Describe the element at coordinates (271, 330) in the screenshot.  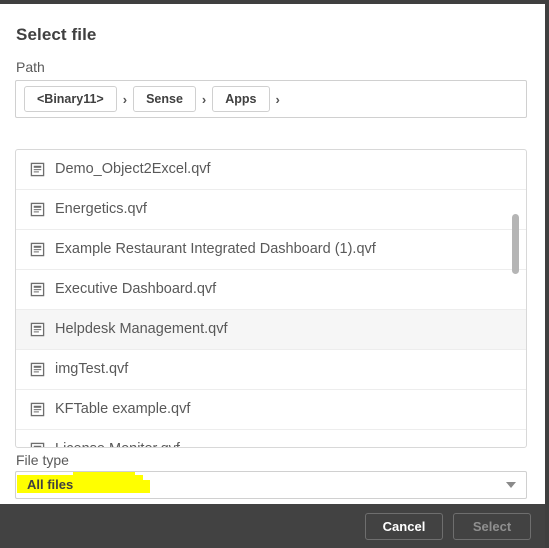
I see `list-item: Helpdesk Management.qvf` at that location.